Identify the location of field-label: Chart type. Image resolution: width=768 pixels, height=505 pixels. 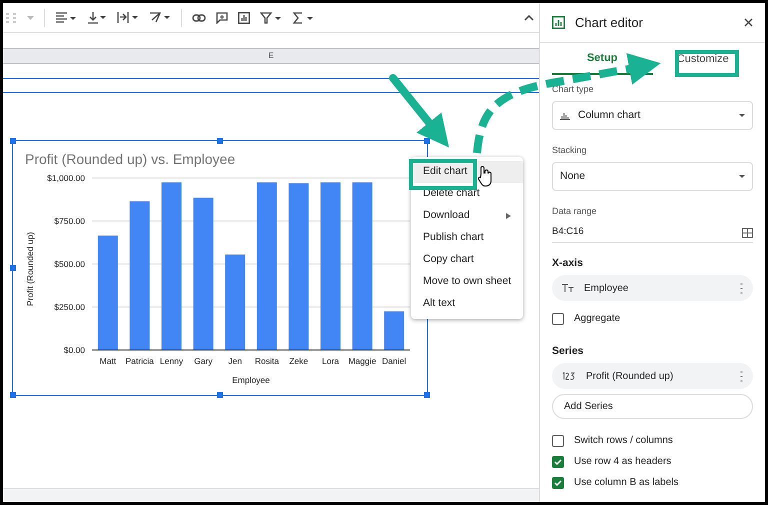
(573, 89).